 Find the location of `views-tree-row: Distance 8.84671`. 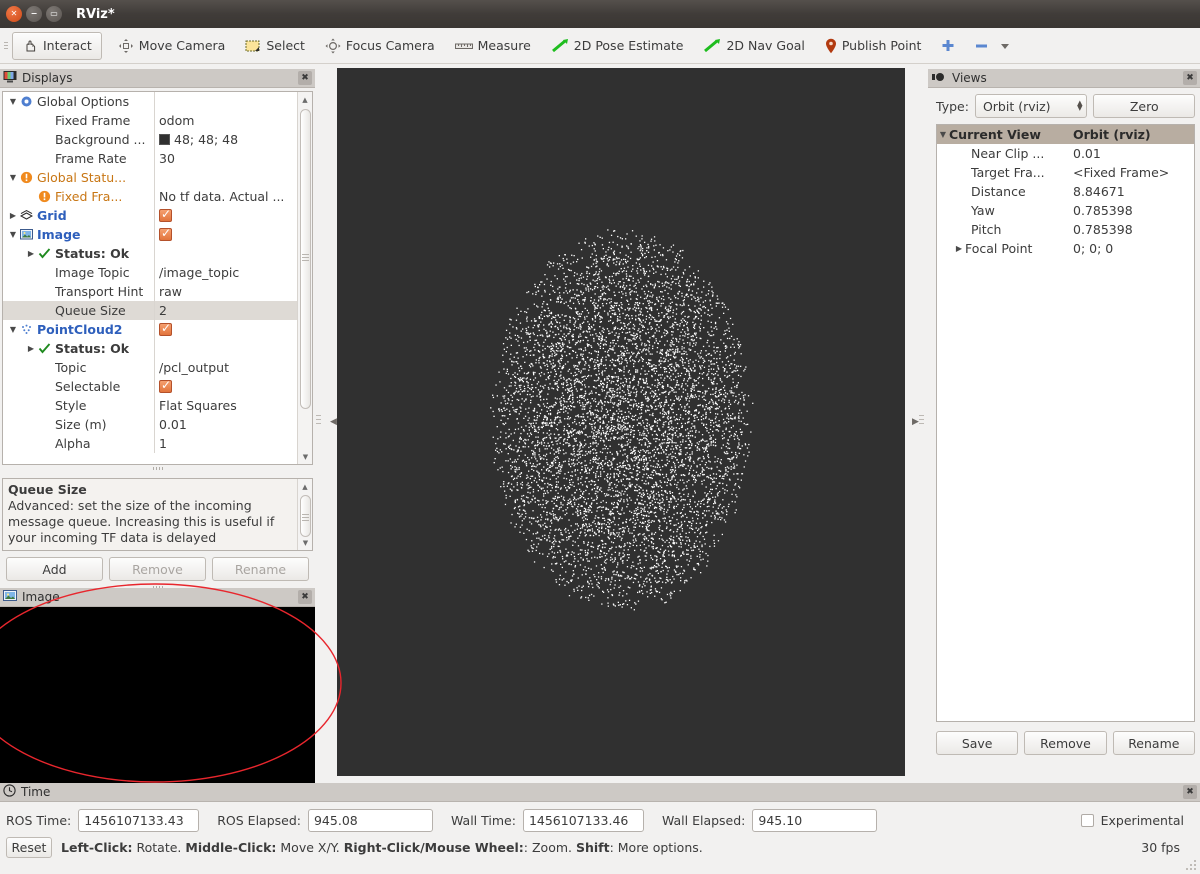

views-tree-row: Distance 8.84671 is located at coordinates (1065, 191).